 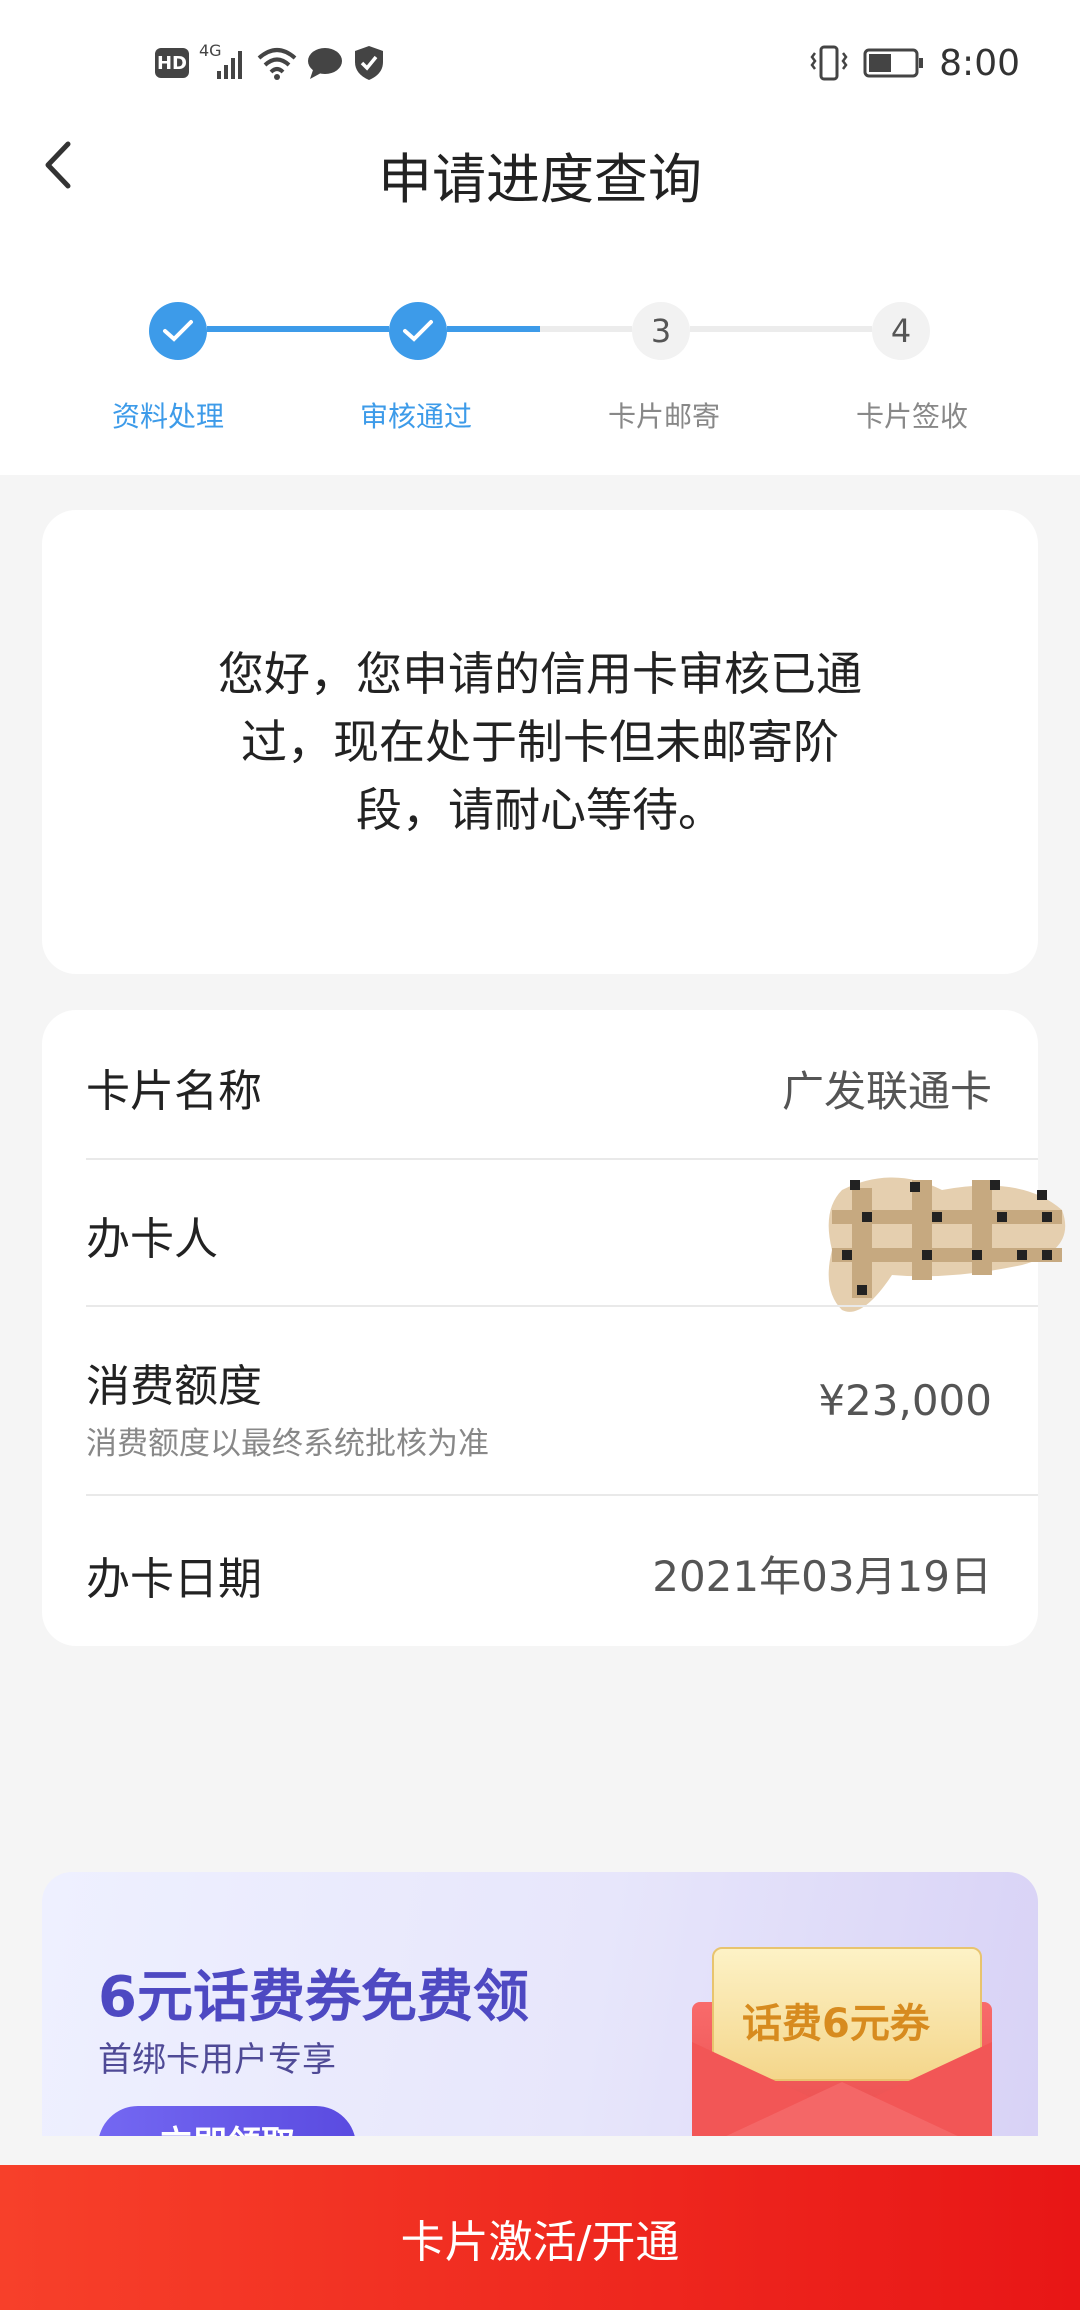 I want to click on status-message: 您好，您申请的信用卡审核已通 过，现在处于制卡但未邮寄阶 段，请耐心等待。, so click(x=540, y=742).